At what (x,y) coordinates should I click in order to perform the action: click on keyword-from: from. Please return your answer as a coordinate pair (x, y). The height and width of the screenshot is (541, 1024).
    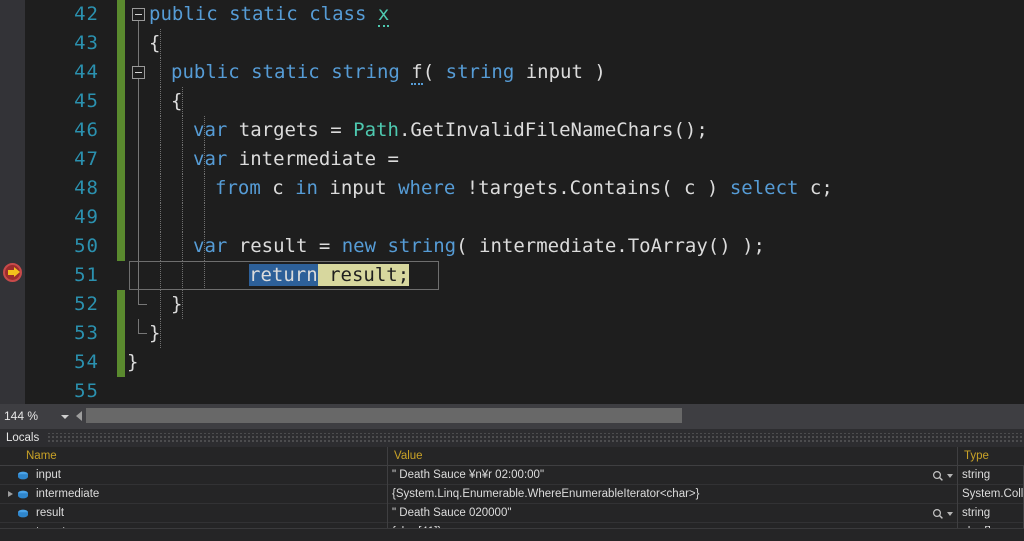
    Looking at the image, I should click on (238, 188).